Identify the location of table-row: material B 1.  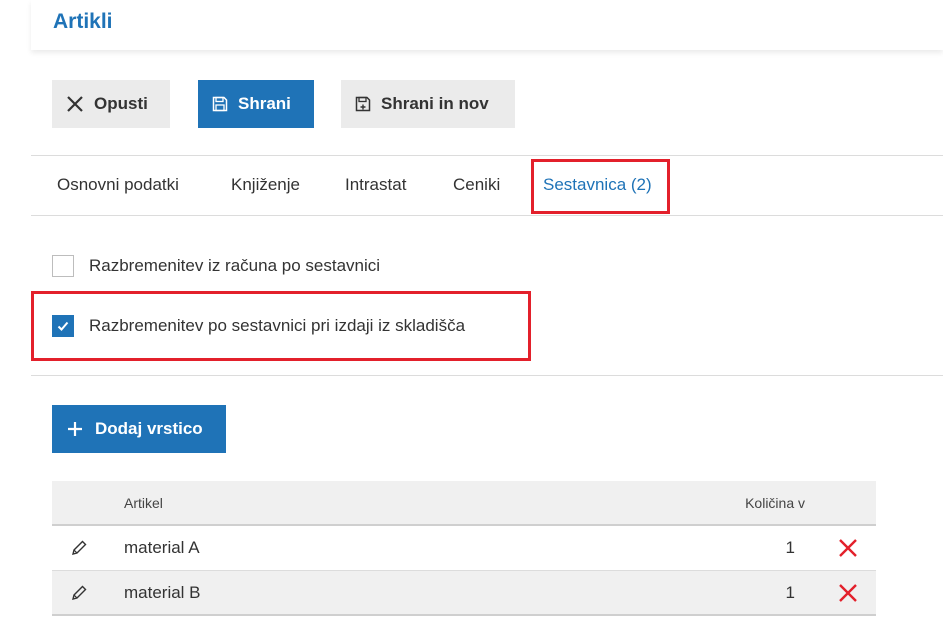
(464, 593).